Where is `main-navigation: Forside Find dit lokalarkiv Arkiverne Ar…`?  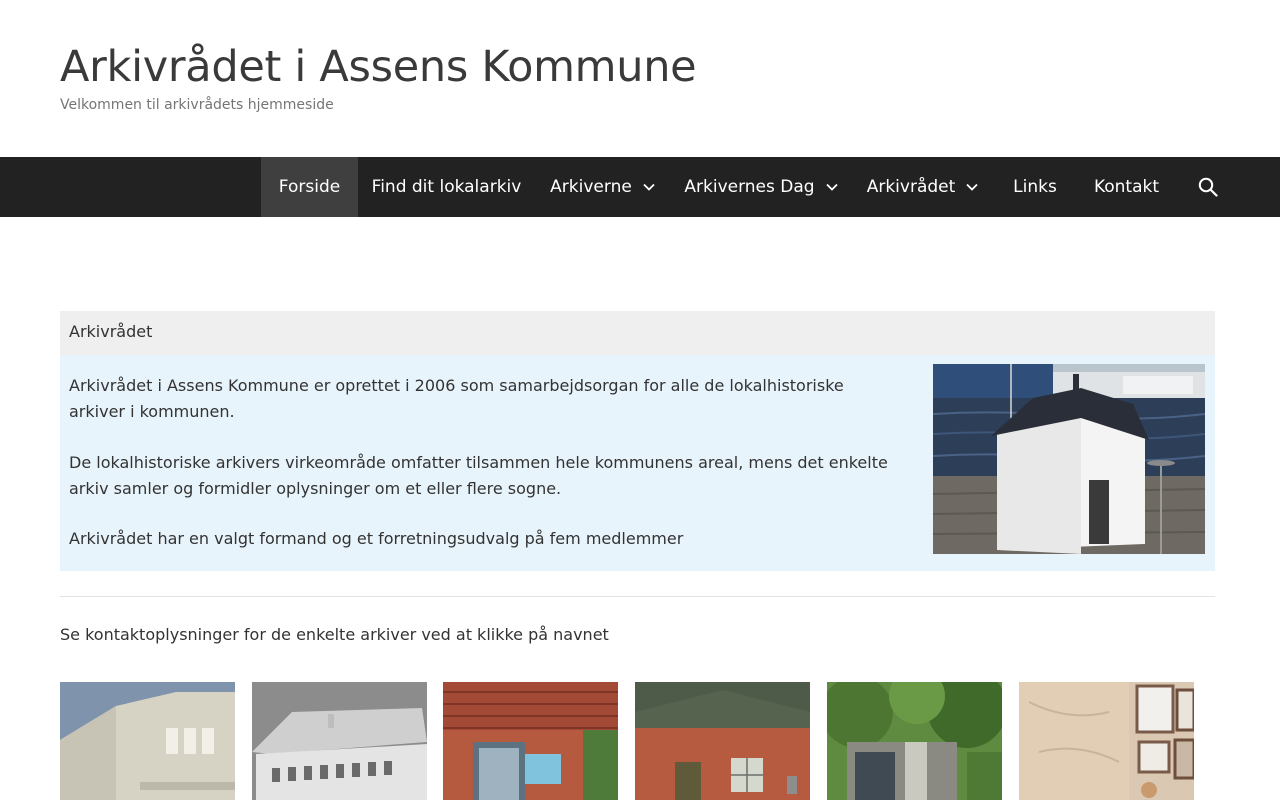 main-navigation: Forside Find dit lokalarkiv Arkiverne Ar… is located at coordinates (640, 187).